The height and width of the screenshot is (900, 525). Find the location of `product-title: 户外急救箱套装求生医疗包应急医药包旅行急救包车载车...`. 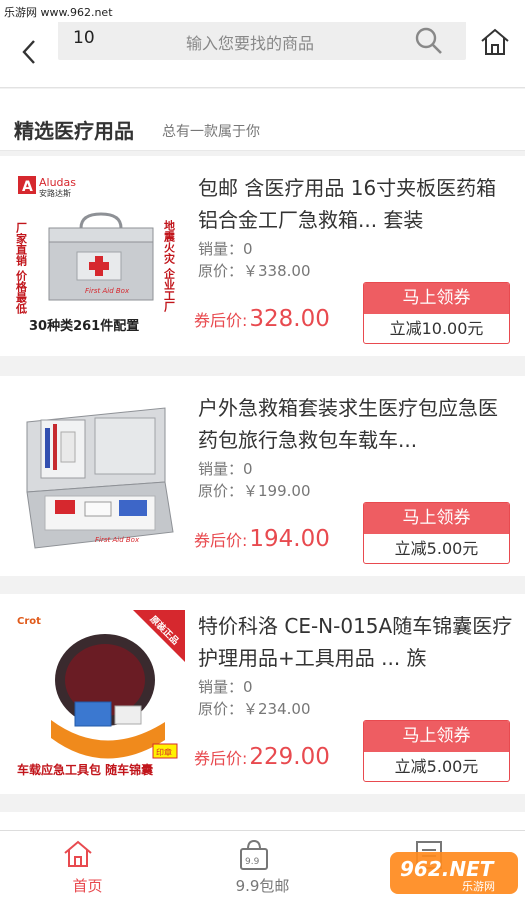

product-title: 户外急救箱套装求生医疗包应急医药包旅行急救包车载车... is located at coordinates (355, 424).